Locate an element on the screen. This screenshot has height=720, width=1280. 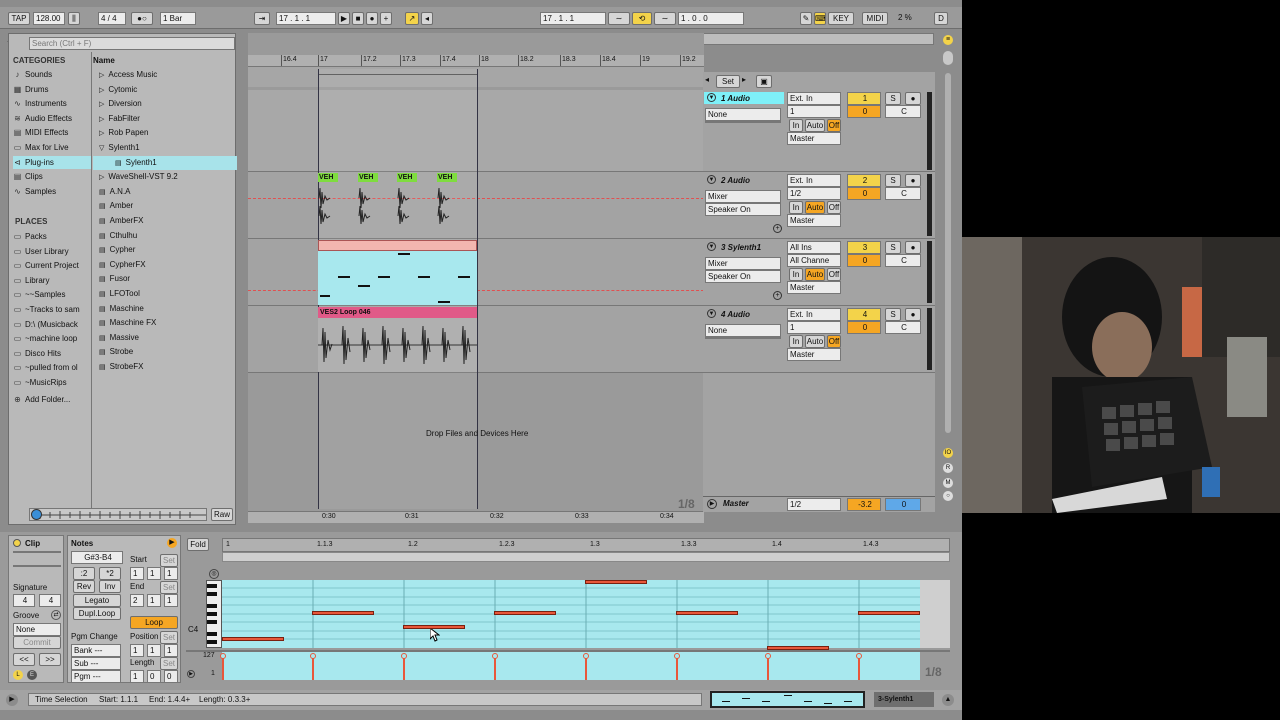
launch-toggle-icon: L is located at coordinates (18, 675).